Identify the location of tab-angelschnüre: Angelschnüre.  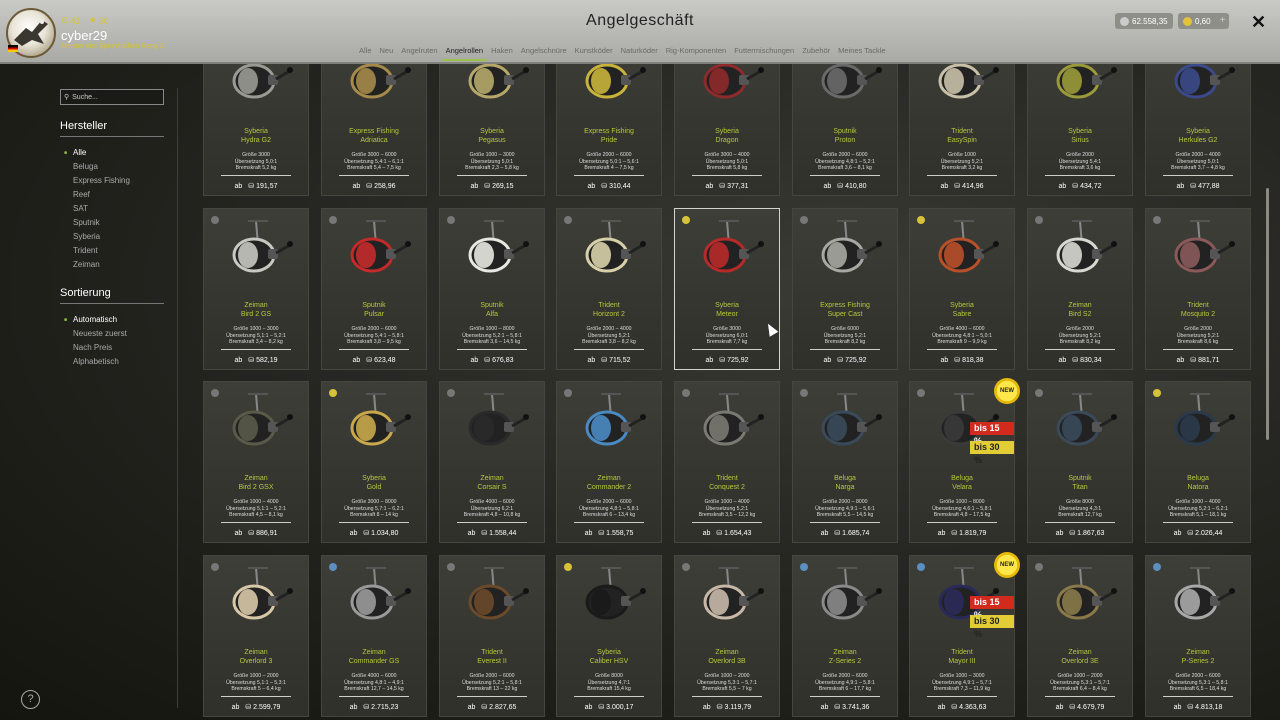
(544, 53).